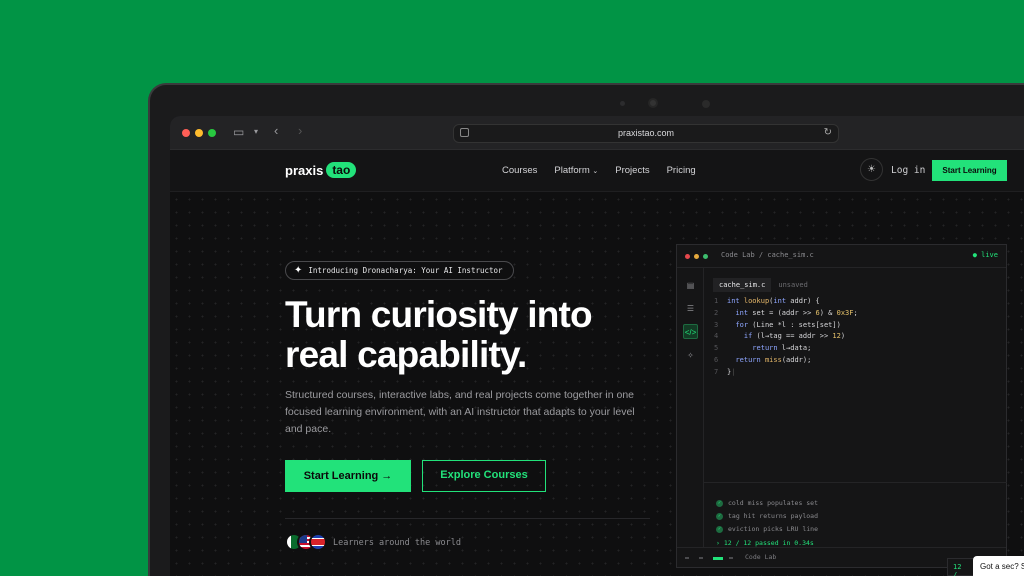 This screenshot has height=576, width=1024. Describe the element at coordinates (397, 543) in the screenshot. I see `learners-caption: Learners around the world` at that location.